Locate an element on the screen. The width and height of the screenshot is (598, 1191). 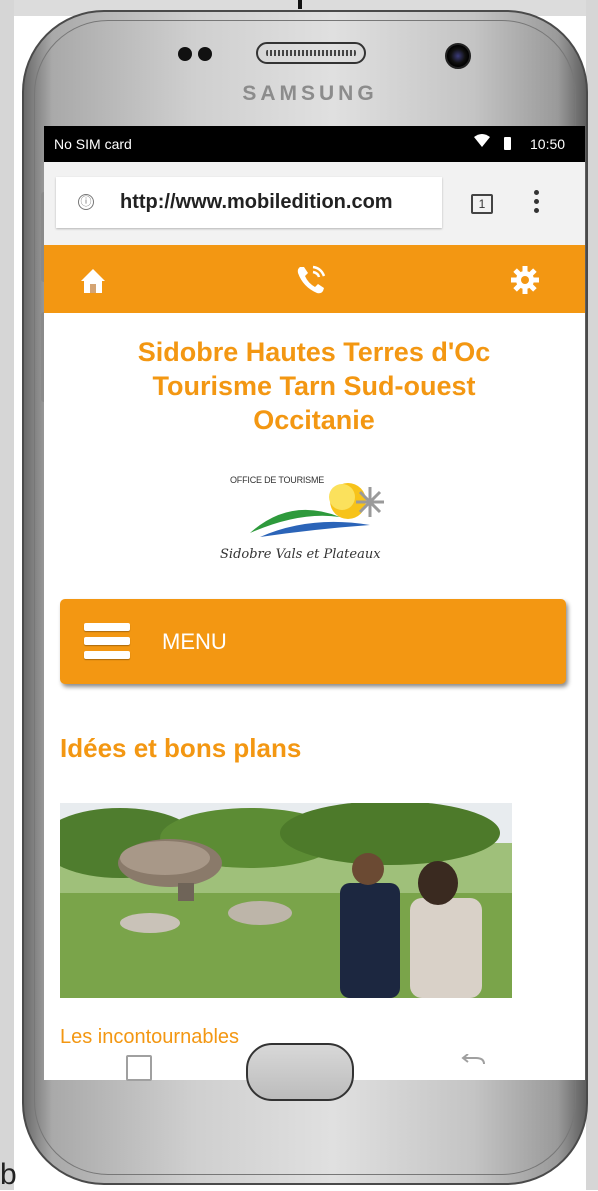
page-corner-char: b is located at coordinates (8, 1174).